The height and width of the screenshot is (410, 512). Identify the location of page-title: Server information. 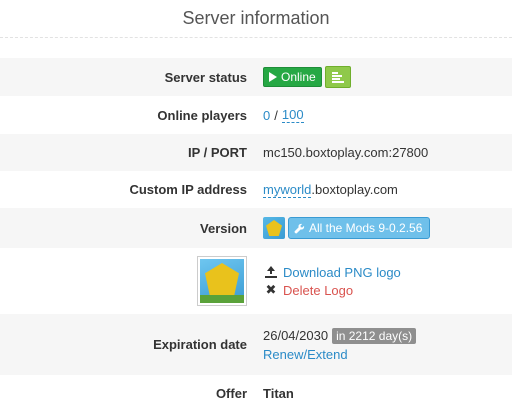
(256, 19).